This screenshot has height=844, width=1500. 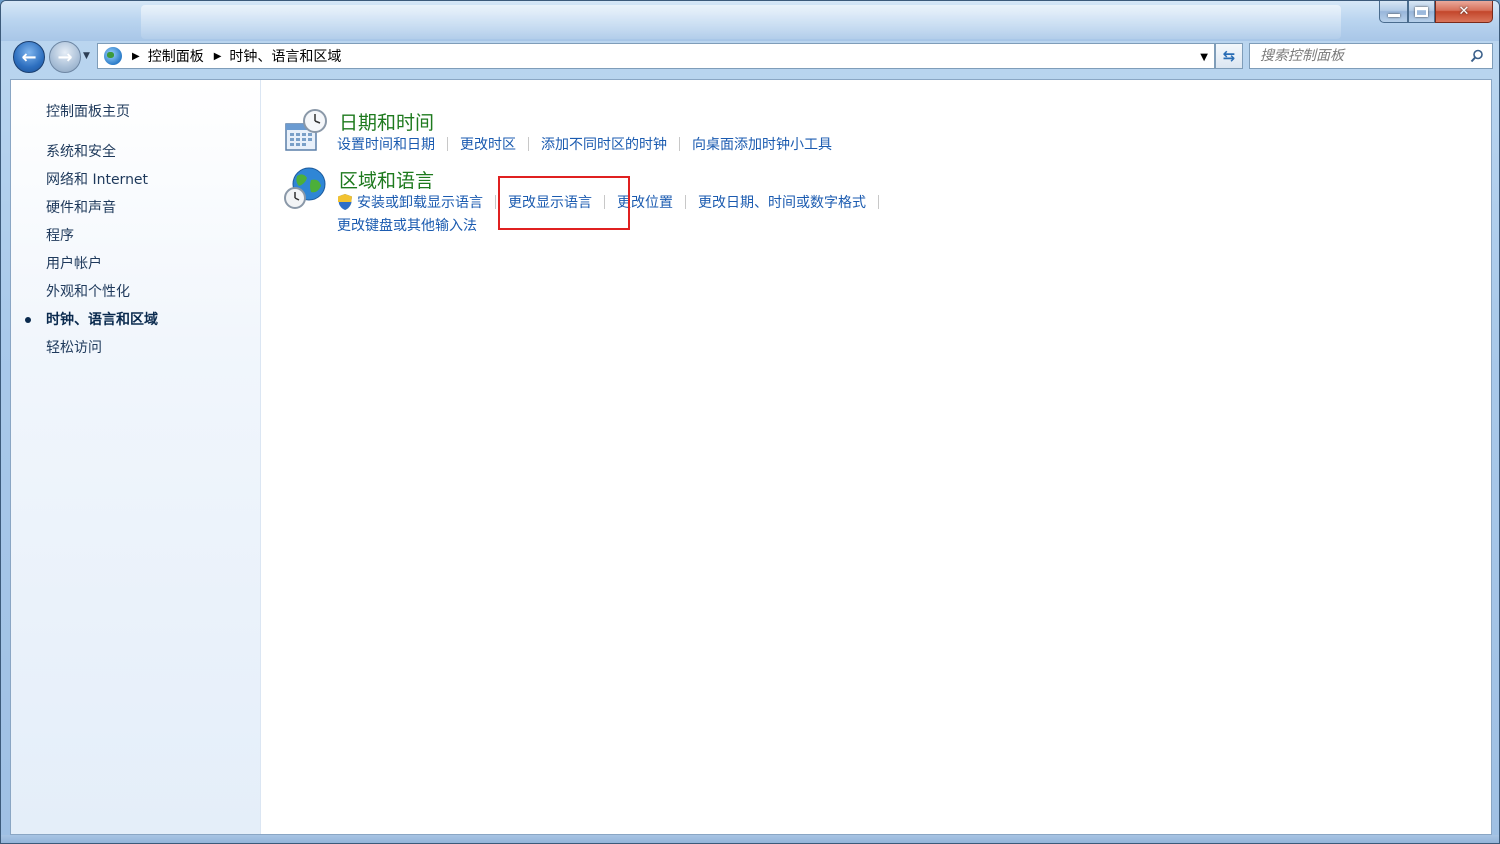 I want to click on close-icon: ✕, so click(x=1464, y=11).